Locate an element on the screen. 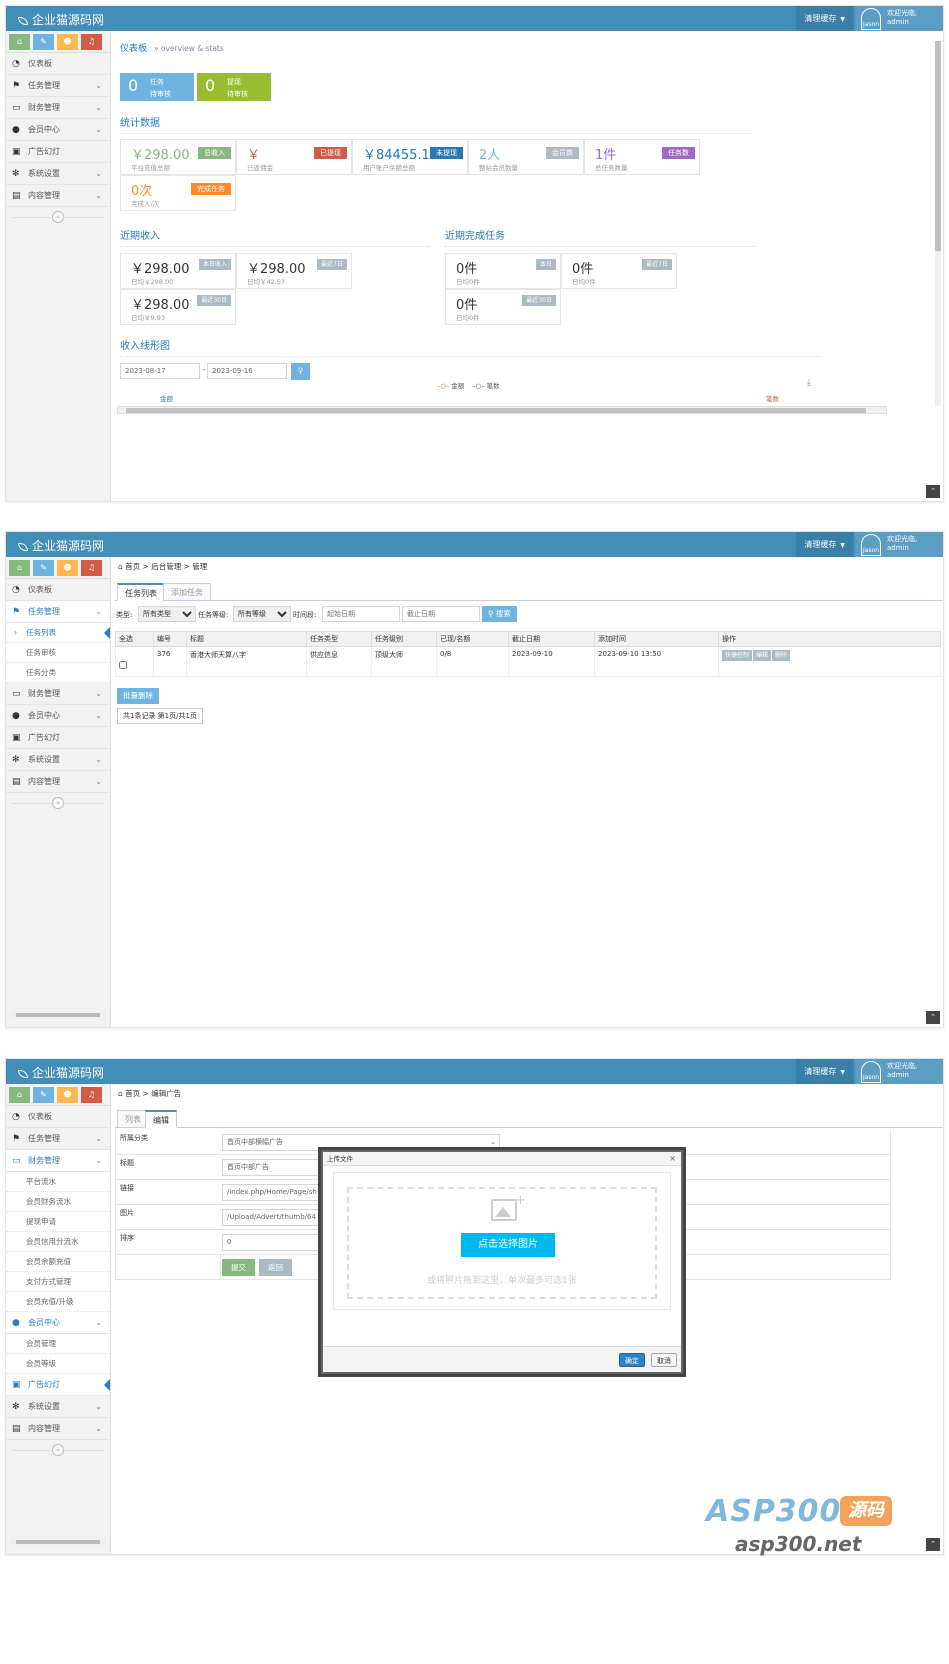 The image size is (949, 1664). date-to-input is located at coordinates (247, 371).